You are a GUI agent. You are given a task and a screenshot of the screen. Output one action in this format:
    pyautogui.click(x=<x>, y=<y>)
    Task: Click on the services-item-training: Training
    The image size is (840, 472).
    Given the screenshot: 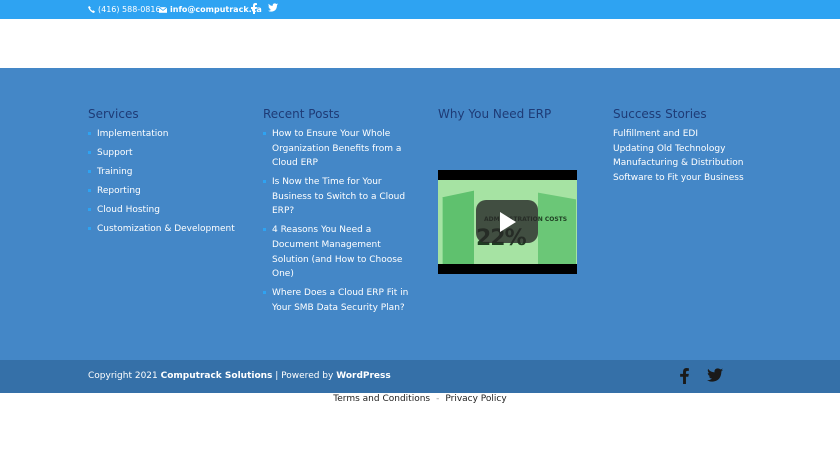 What is the action you would take?
    pyautogui.click(x=168, y=172)
    